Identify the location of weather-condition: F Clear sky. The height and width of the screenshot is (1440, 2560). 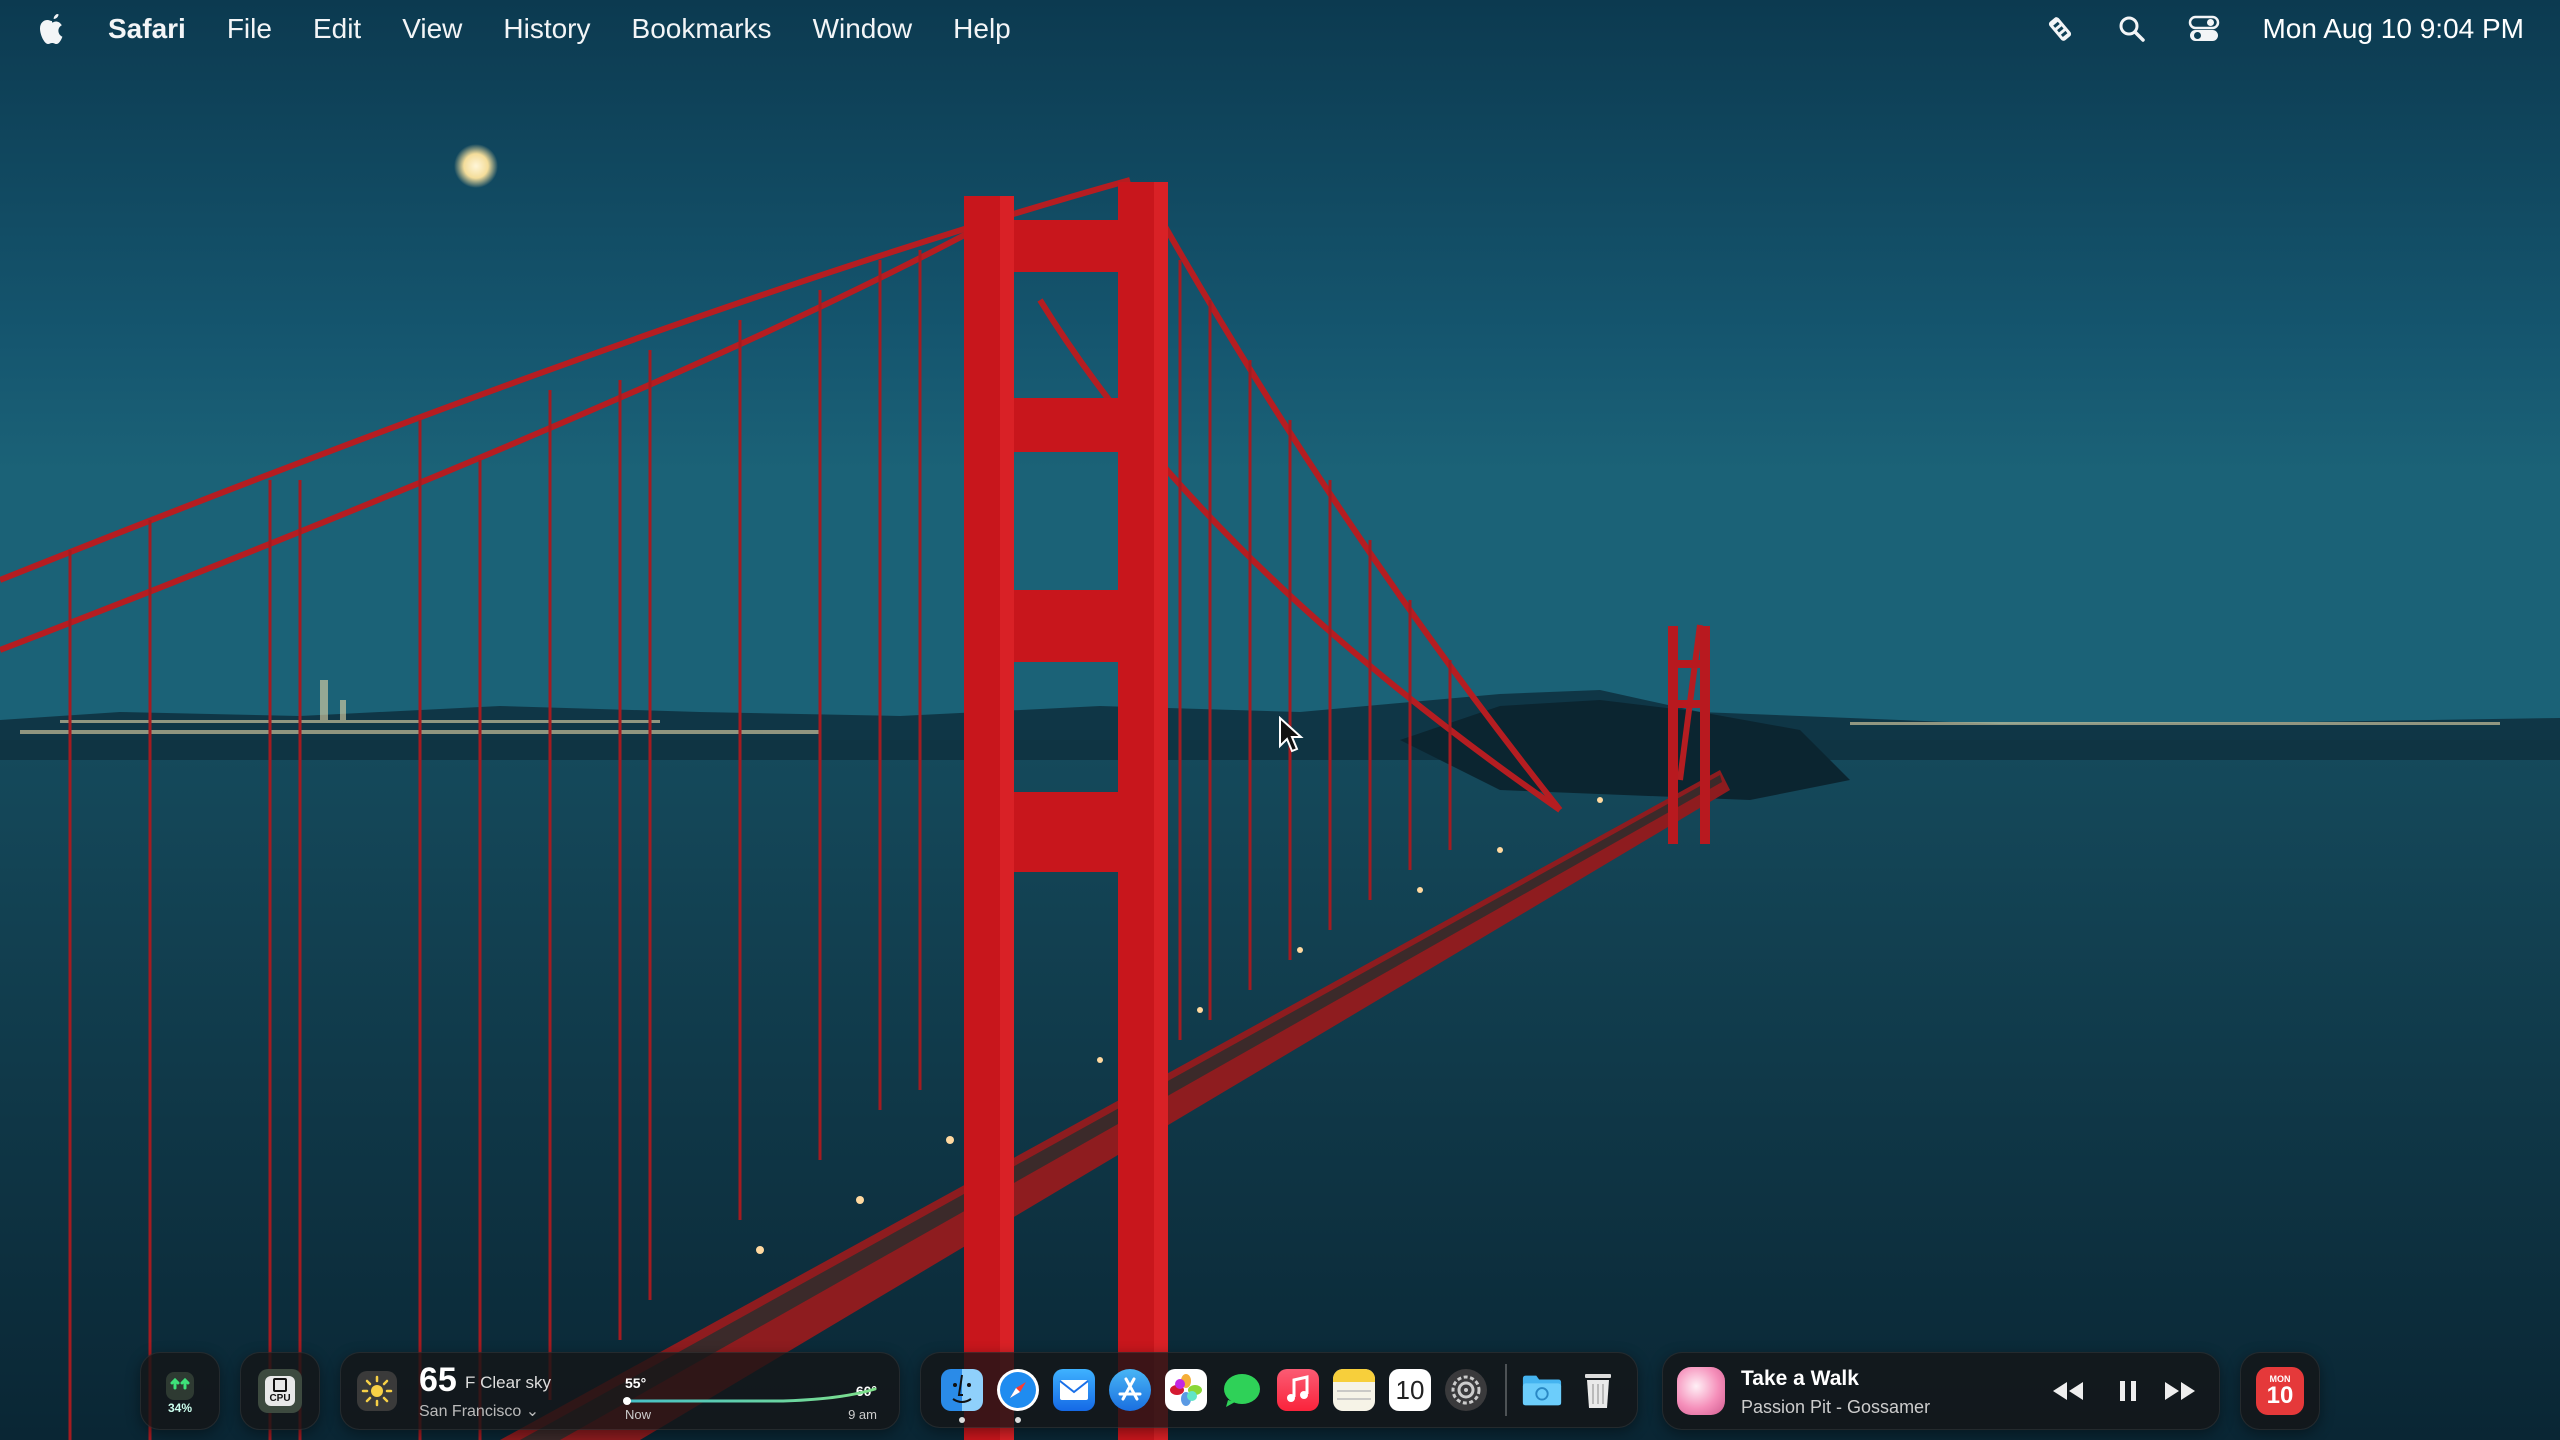
(508, 1382).